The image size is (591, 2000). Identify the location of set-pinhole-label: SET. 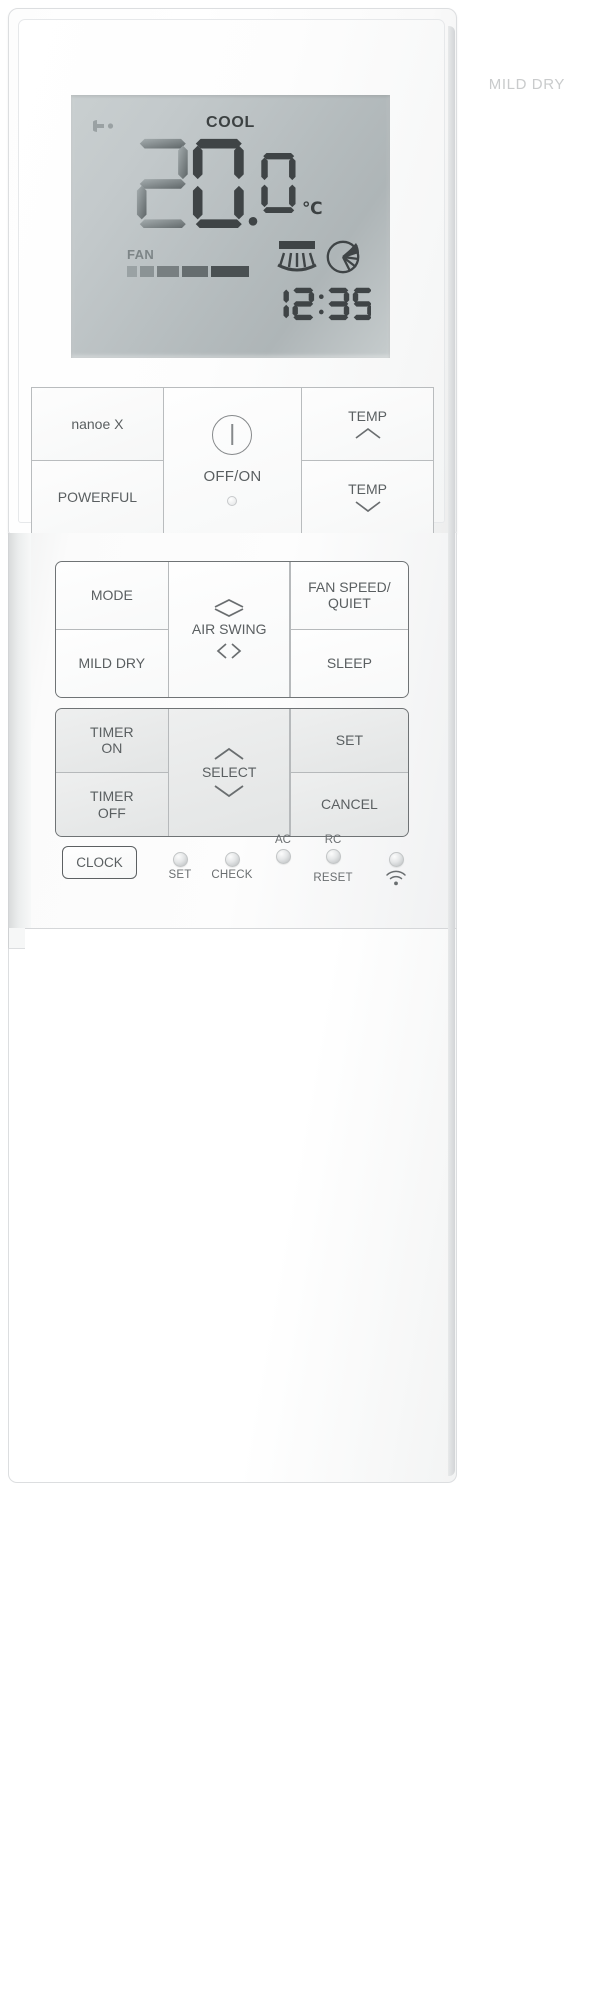
(180, 875).